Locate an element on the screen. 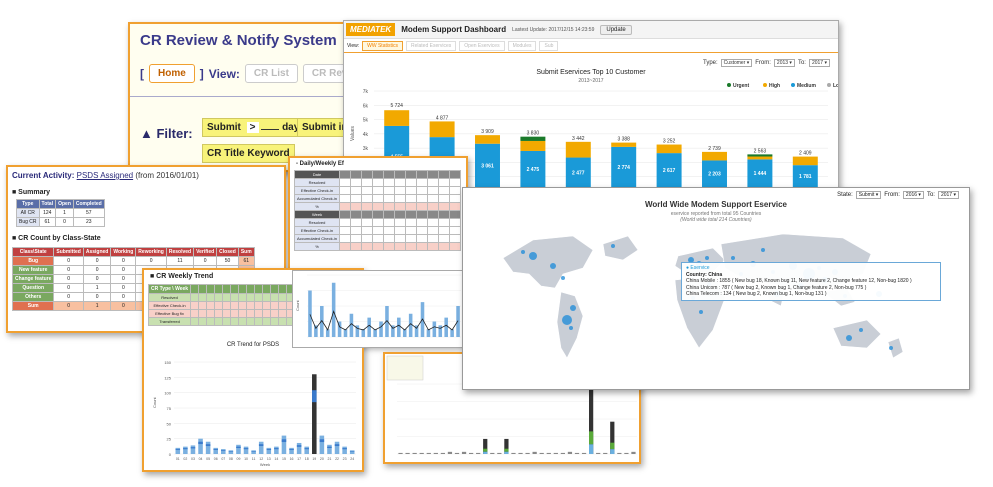  table-header: Working is located at coordinates (123, 252).